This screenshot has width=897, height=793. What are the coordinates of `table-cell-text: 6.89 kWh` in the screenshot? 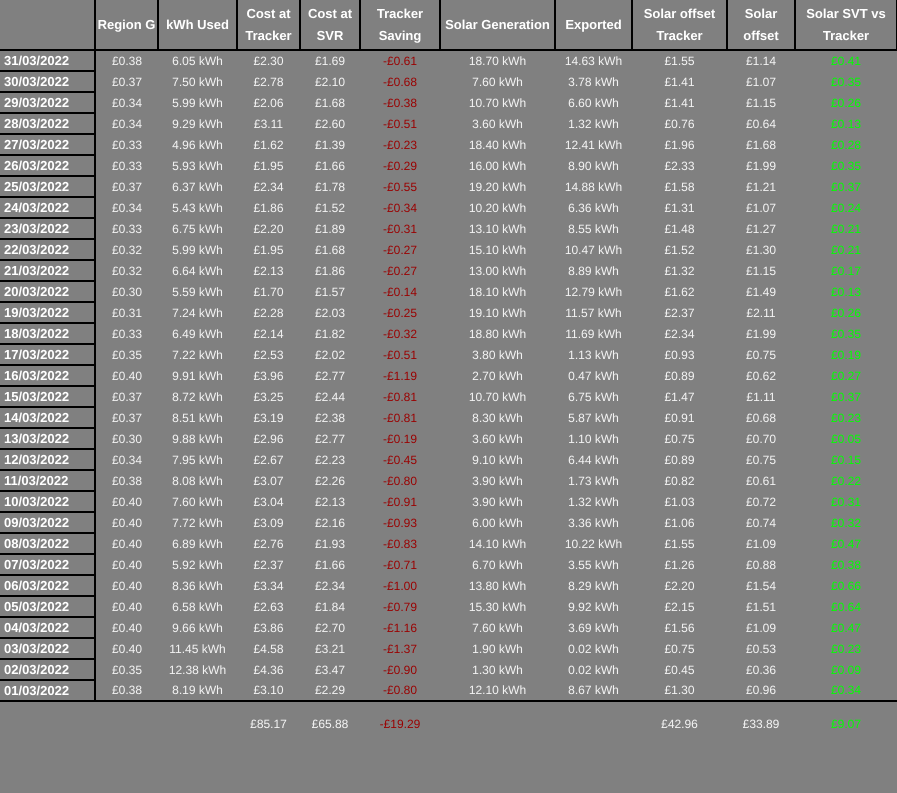 It's located at (197, 544).